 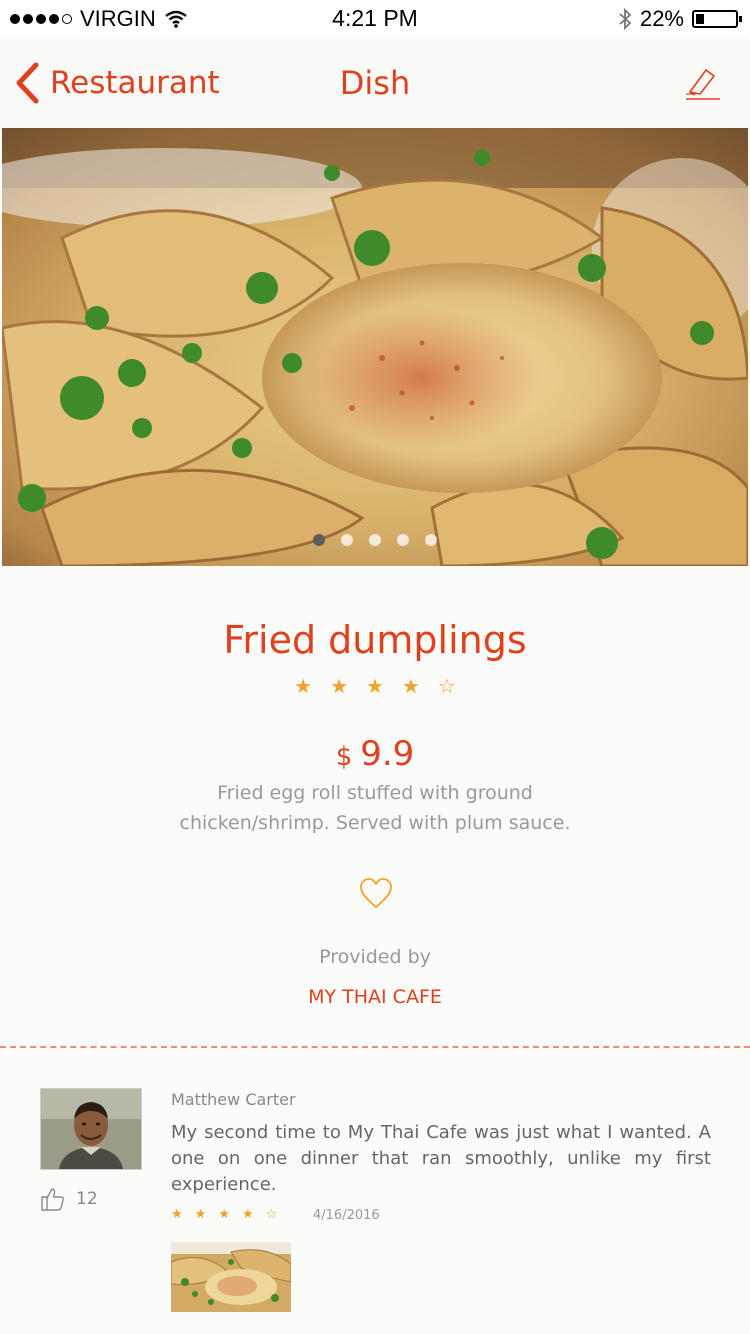 I want to click on heart-outline-icon, so click(x=376, y=893).